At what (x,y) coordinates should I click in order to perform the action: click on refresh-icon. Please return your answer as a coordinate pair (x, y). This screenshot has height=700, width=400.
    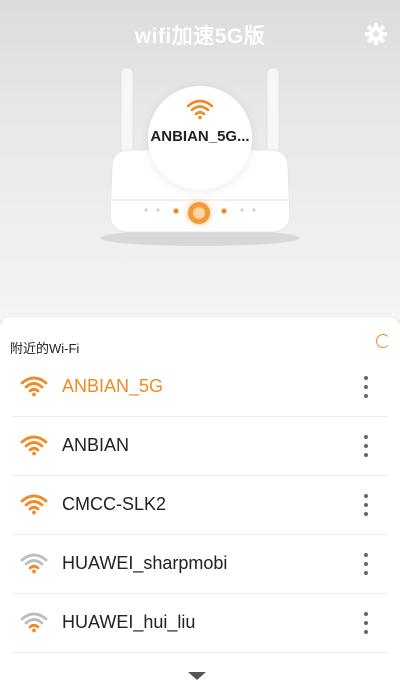
    Looking at the image, I should click on (383, 341).